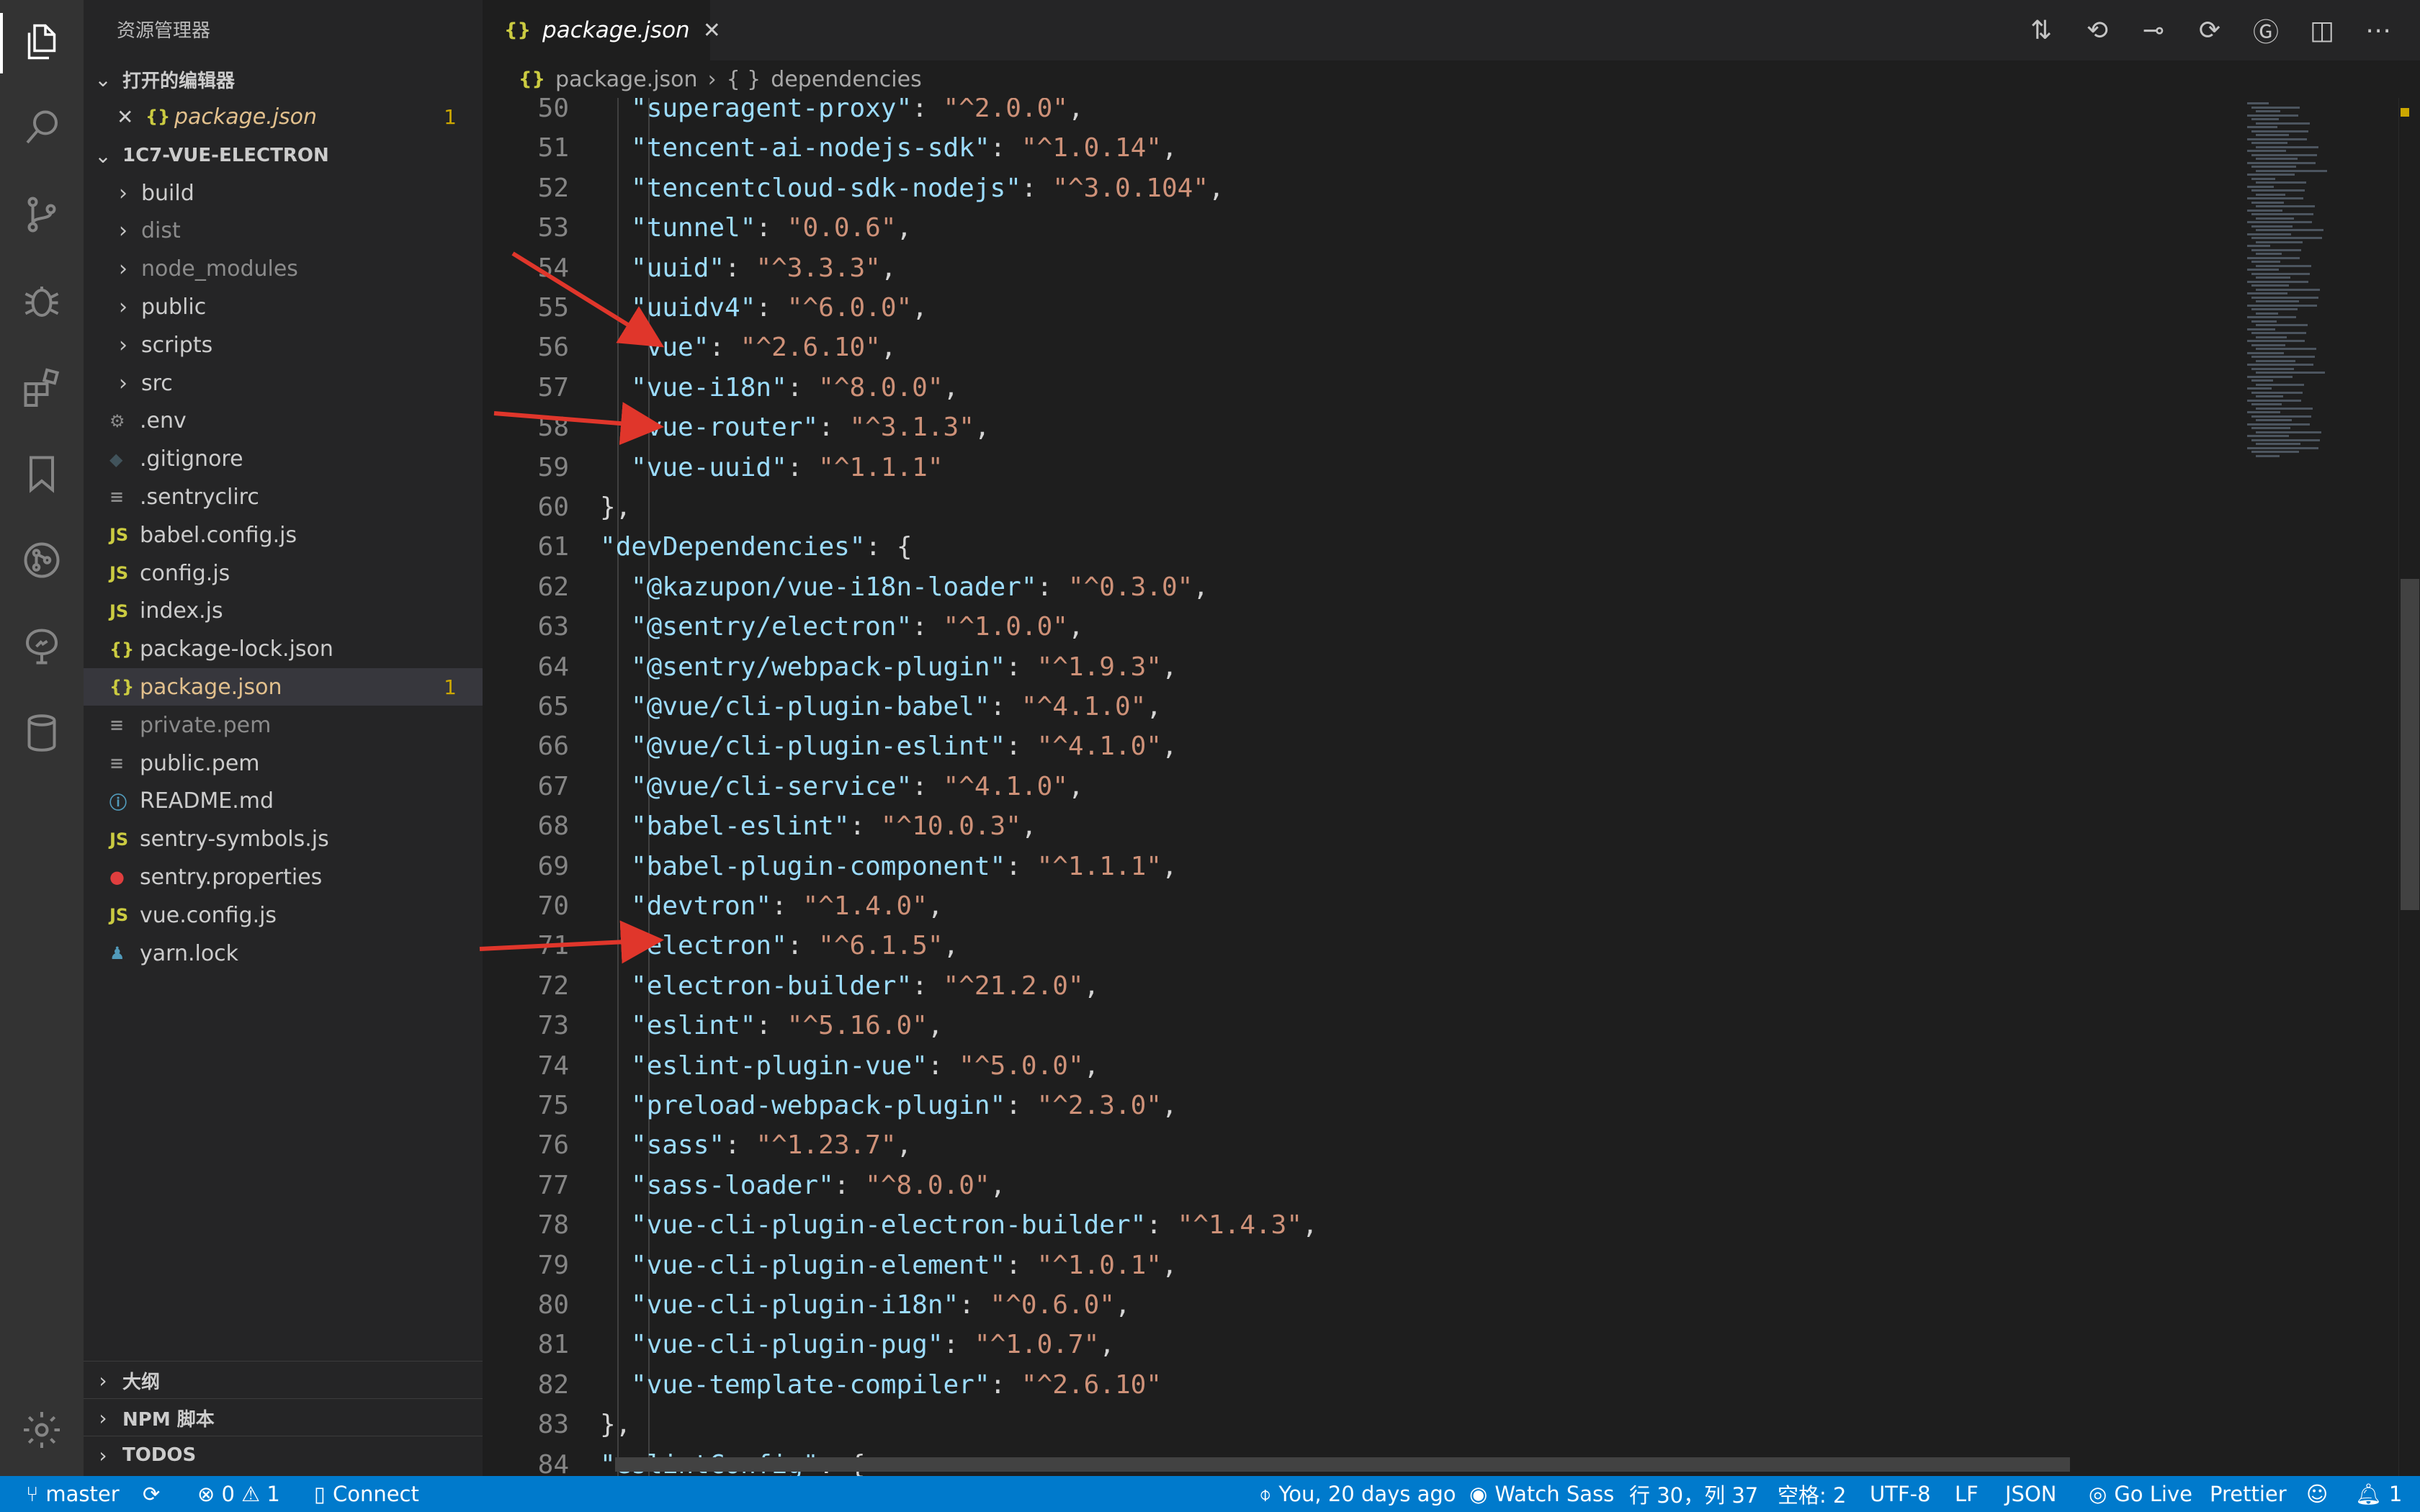 This screenshot has height=1512, width=2420. Describe the element at coordinates (283, 801) in the screenshot. I see `file-item: ⓘ README.md` at that location.